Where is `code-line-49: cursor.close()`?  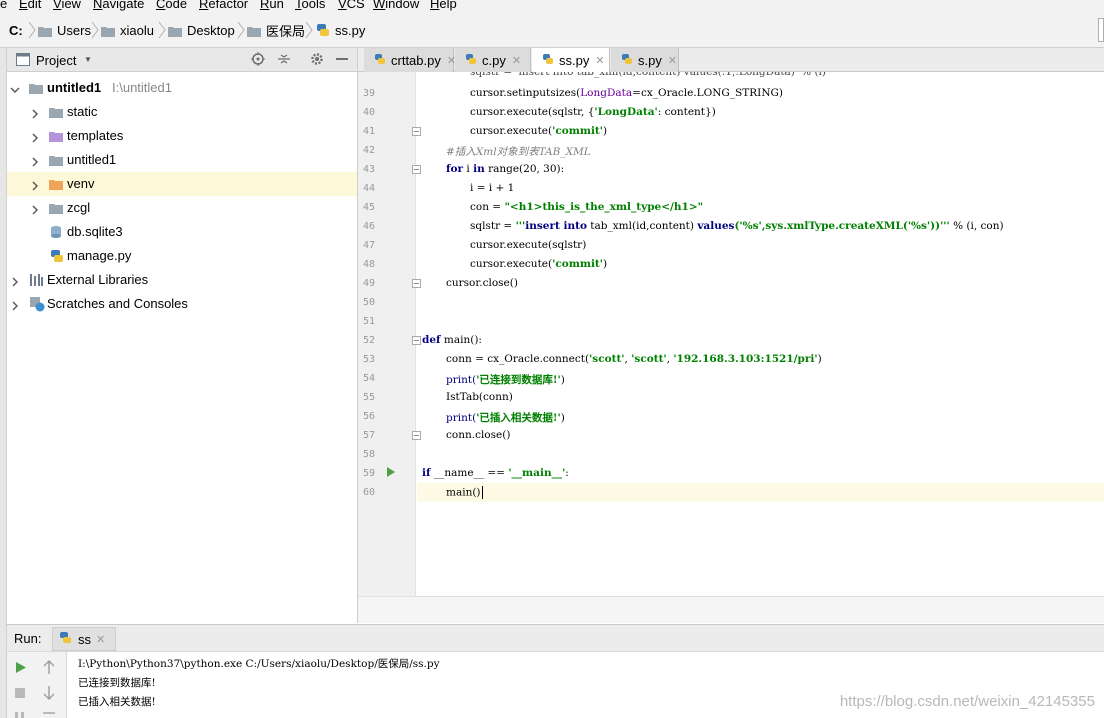
code-line-49: cursor.close() is located at coordinates (482, 283).